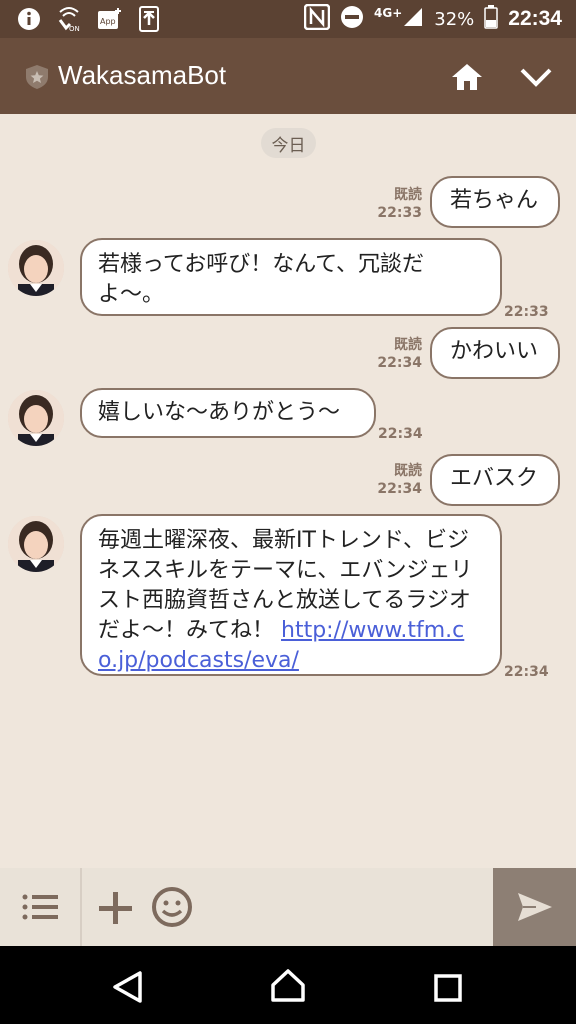  I want to click on message-text: エバスク, so click(494, 478).